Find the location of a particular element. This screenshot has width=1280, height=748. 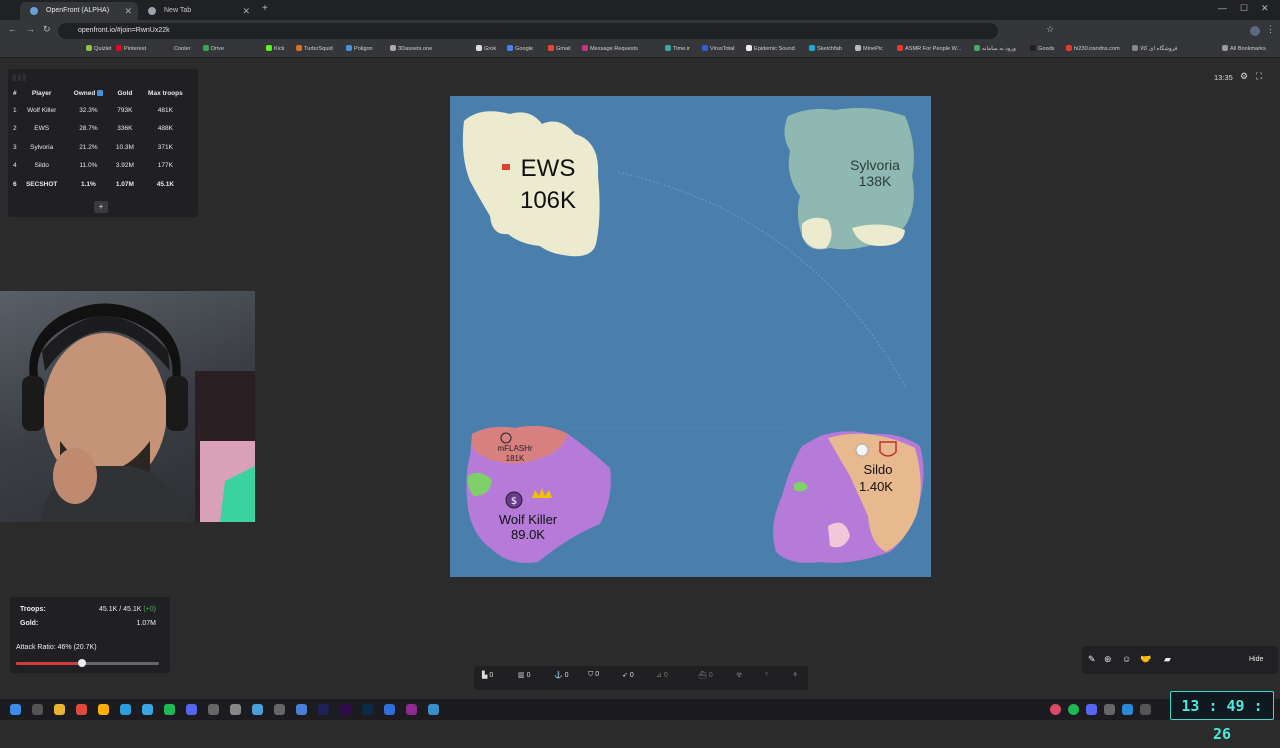

tab-new-tab: New Tab ✕ is located at coordinates (197, 11).